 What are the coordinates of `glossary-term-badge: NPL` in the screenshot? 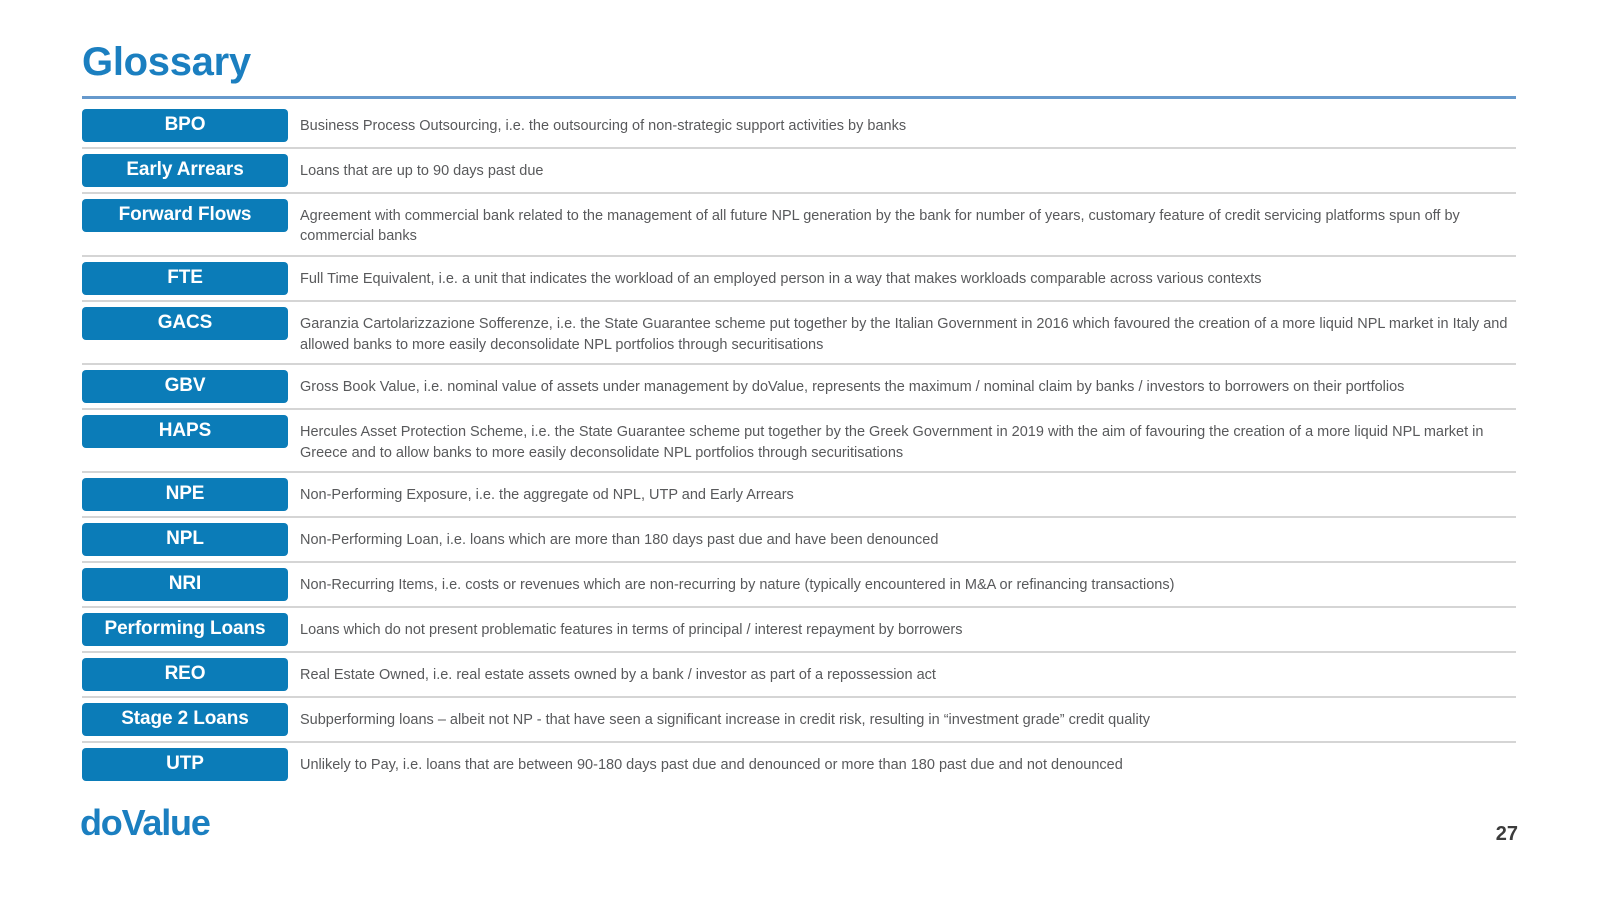 It's located at (185, 540).